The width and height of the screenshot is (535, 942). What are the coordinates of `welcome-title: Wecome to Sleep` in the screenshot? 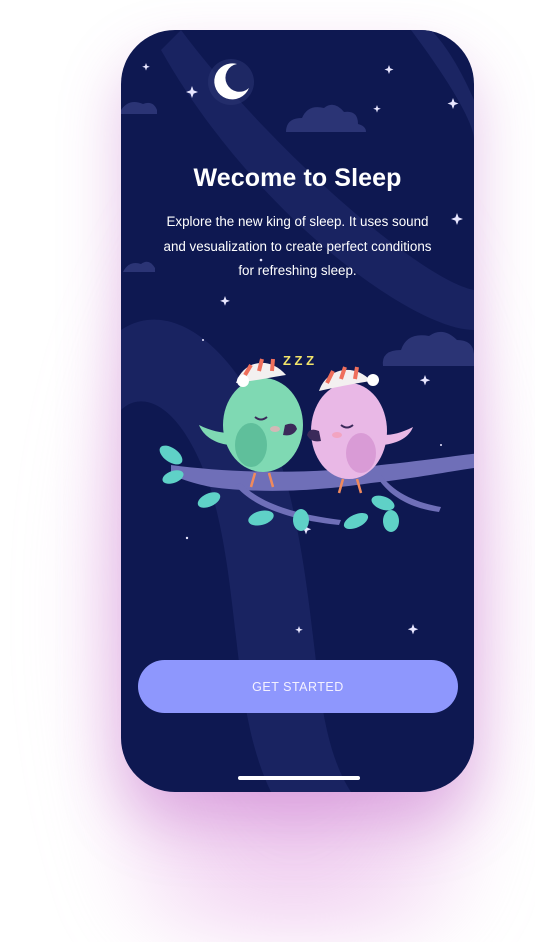 It's located at (297, 178).